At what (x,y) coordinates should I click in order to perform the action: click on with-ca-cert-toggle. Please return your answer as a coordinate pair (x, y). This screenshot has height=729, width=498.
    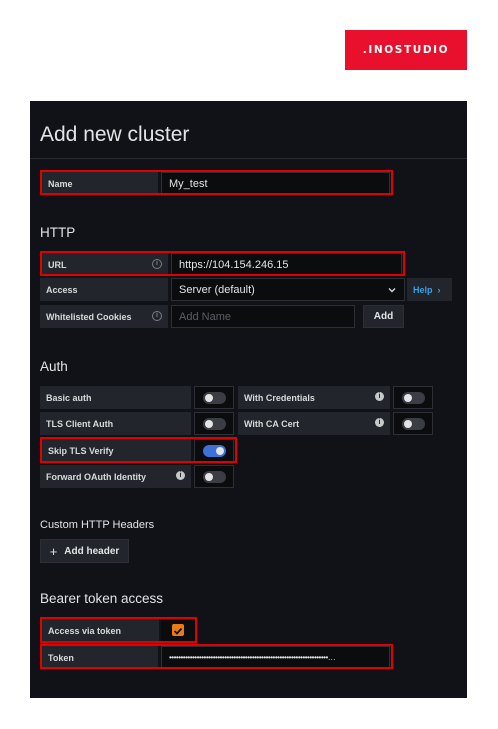
    Looking at the image, I should click on (413, 423).